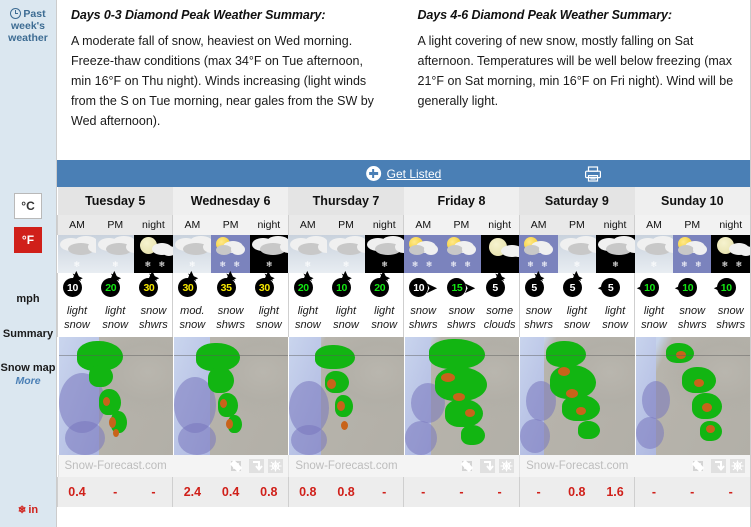 This screenshot has height=527, width=751. What do you see at coordinates (538, 254) in the screenshot?
I see `sun-cloud-snow-icon: ❄ ❄` at bounding box center [538, 254].